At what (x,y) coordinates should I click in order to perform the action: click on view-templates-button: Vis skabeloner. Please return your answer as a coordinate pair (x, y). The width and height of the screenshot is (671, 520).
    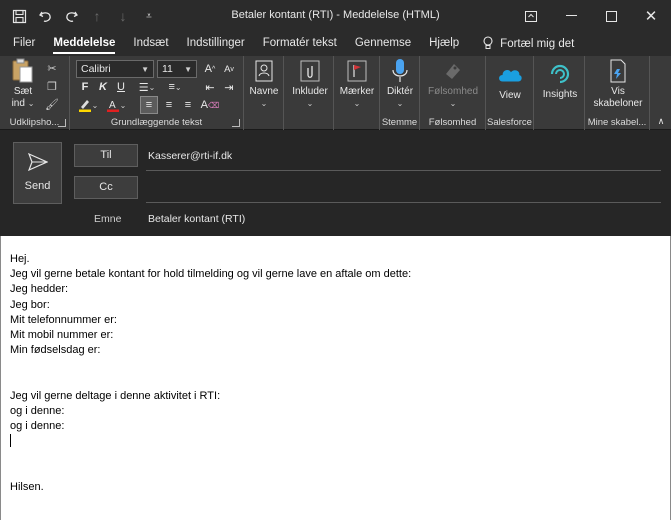
    Looking at the image, I should click on (618, 84).